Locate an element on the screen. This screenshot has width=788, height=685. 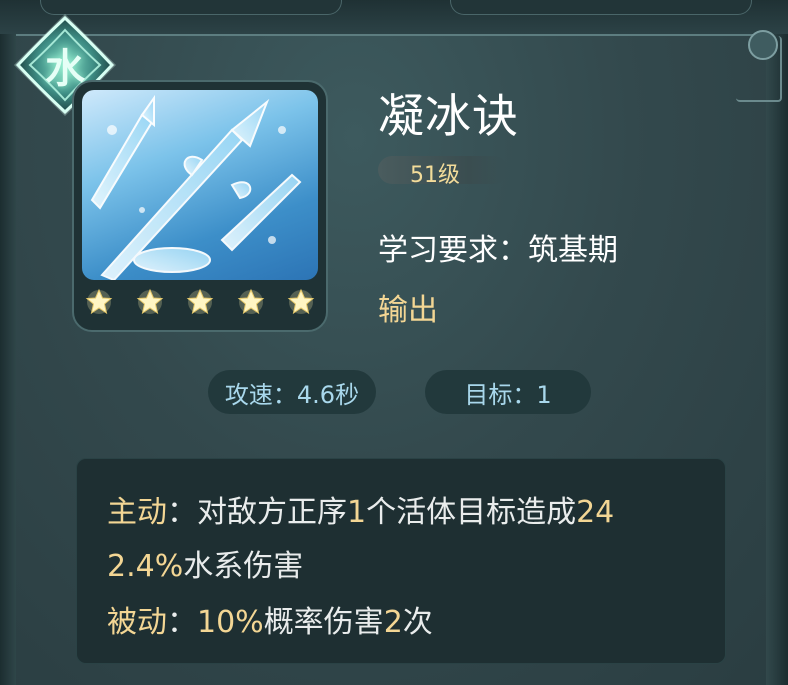
skill-icon-frame is located at coordinates (200, 206).